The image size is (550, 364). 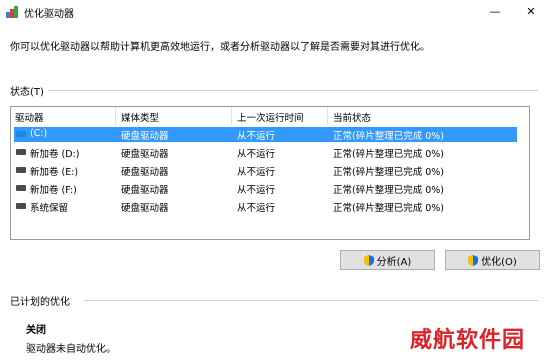 What do you see at coordinates (71, 349) in the screenshot?
I see `schedule-description: 驱动器未自动优化。` at bounding box center [71, 349].